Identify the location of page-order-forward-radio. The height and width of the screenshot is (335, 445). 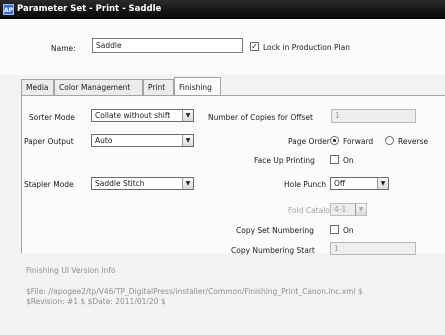
(334, 140).